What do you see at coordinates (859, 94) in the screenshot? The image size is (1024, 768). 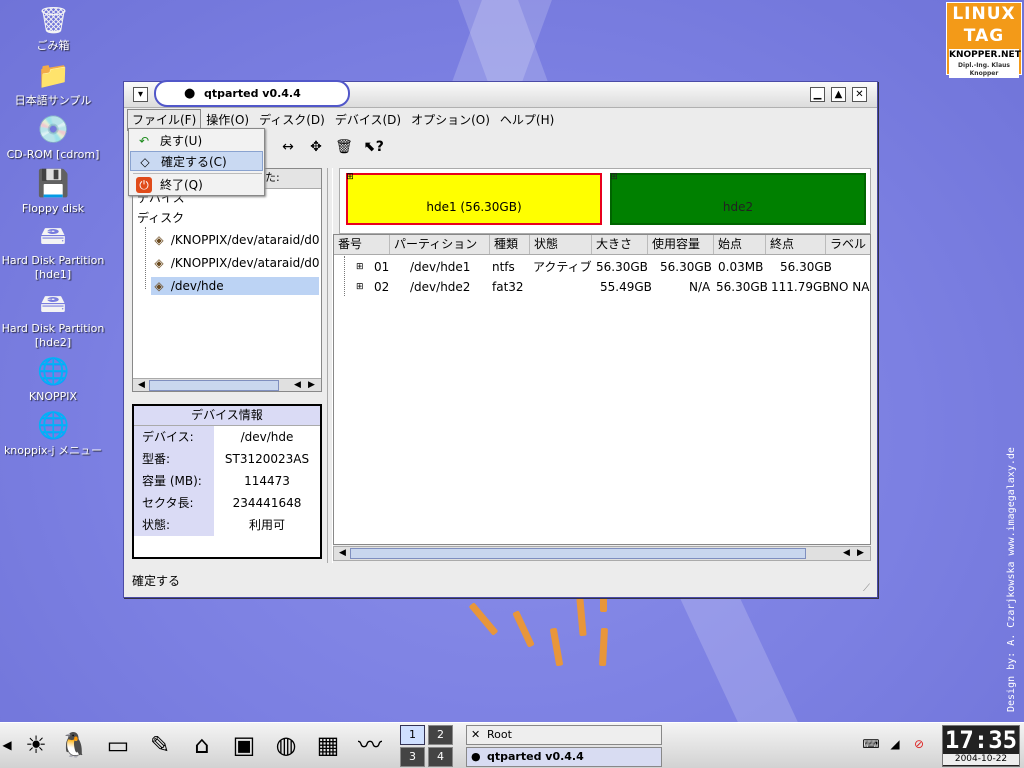 I see `close-button: ✕` at bounding box center [859, 94].